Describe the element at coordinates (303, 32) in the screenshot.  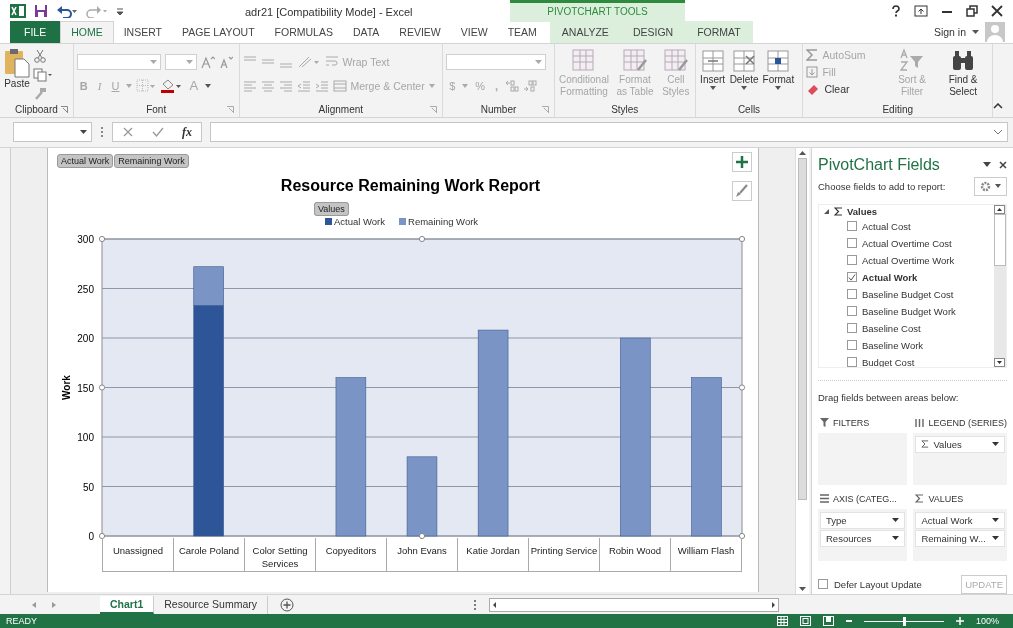
I see `ribbon-tab: FORMULAS` at that location.